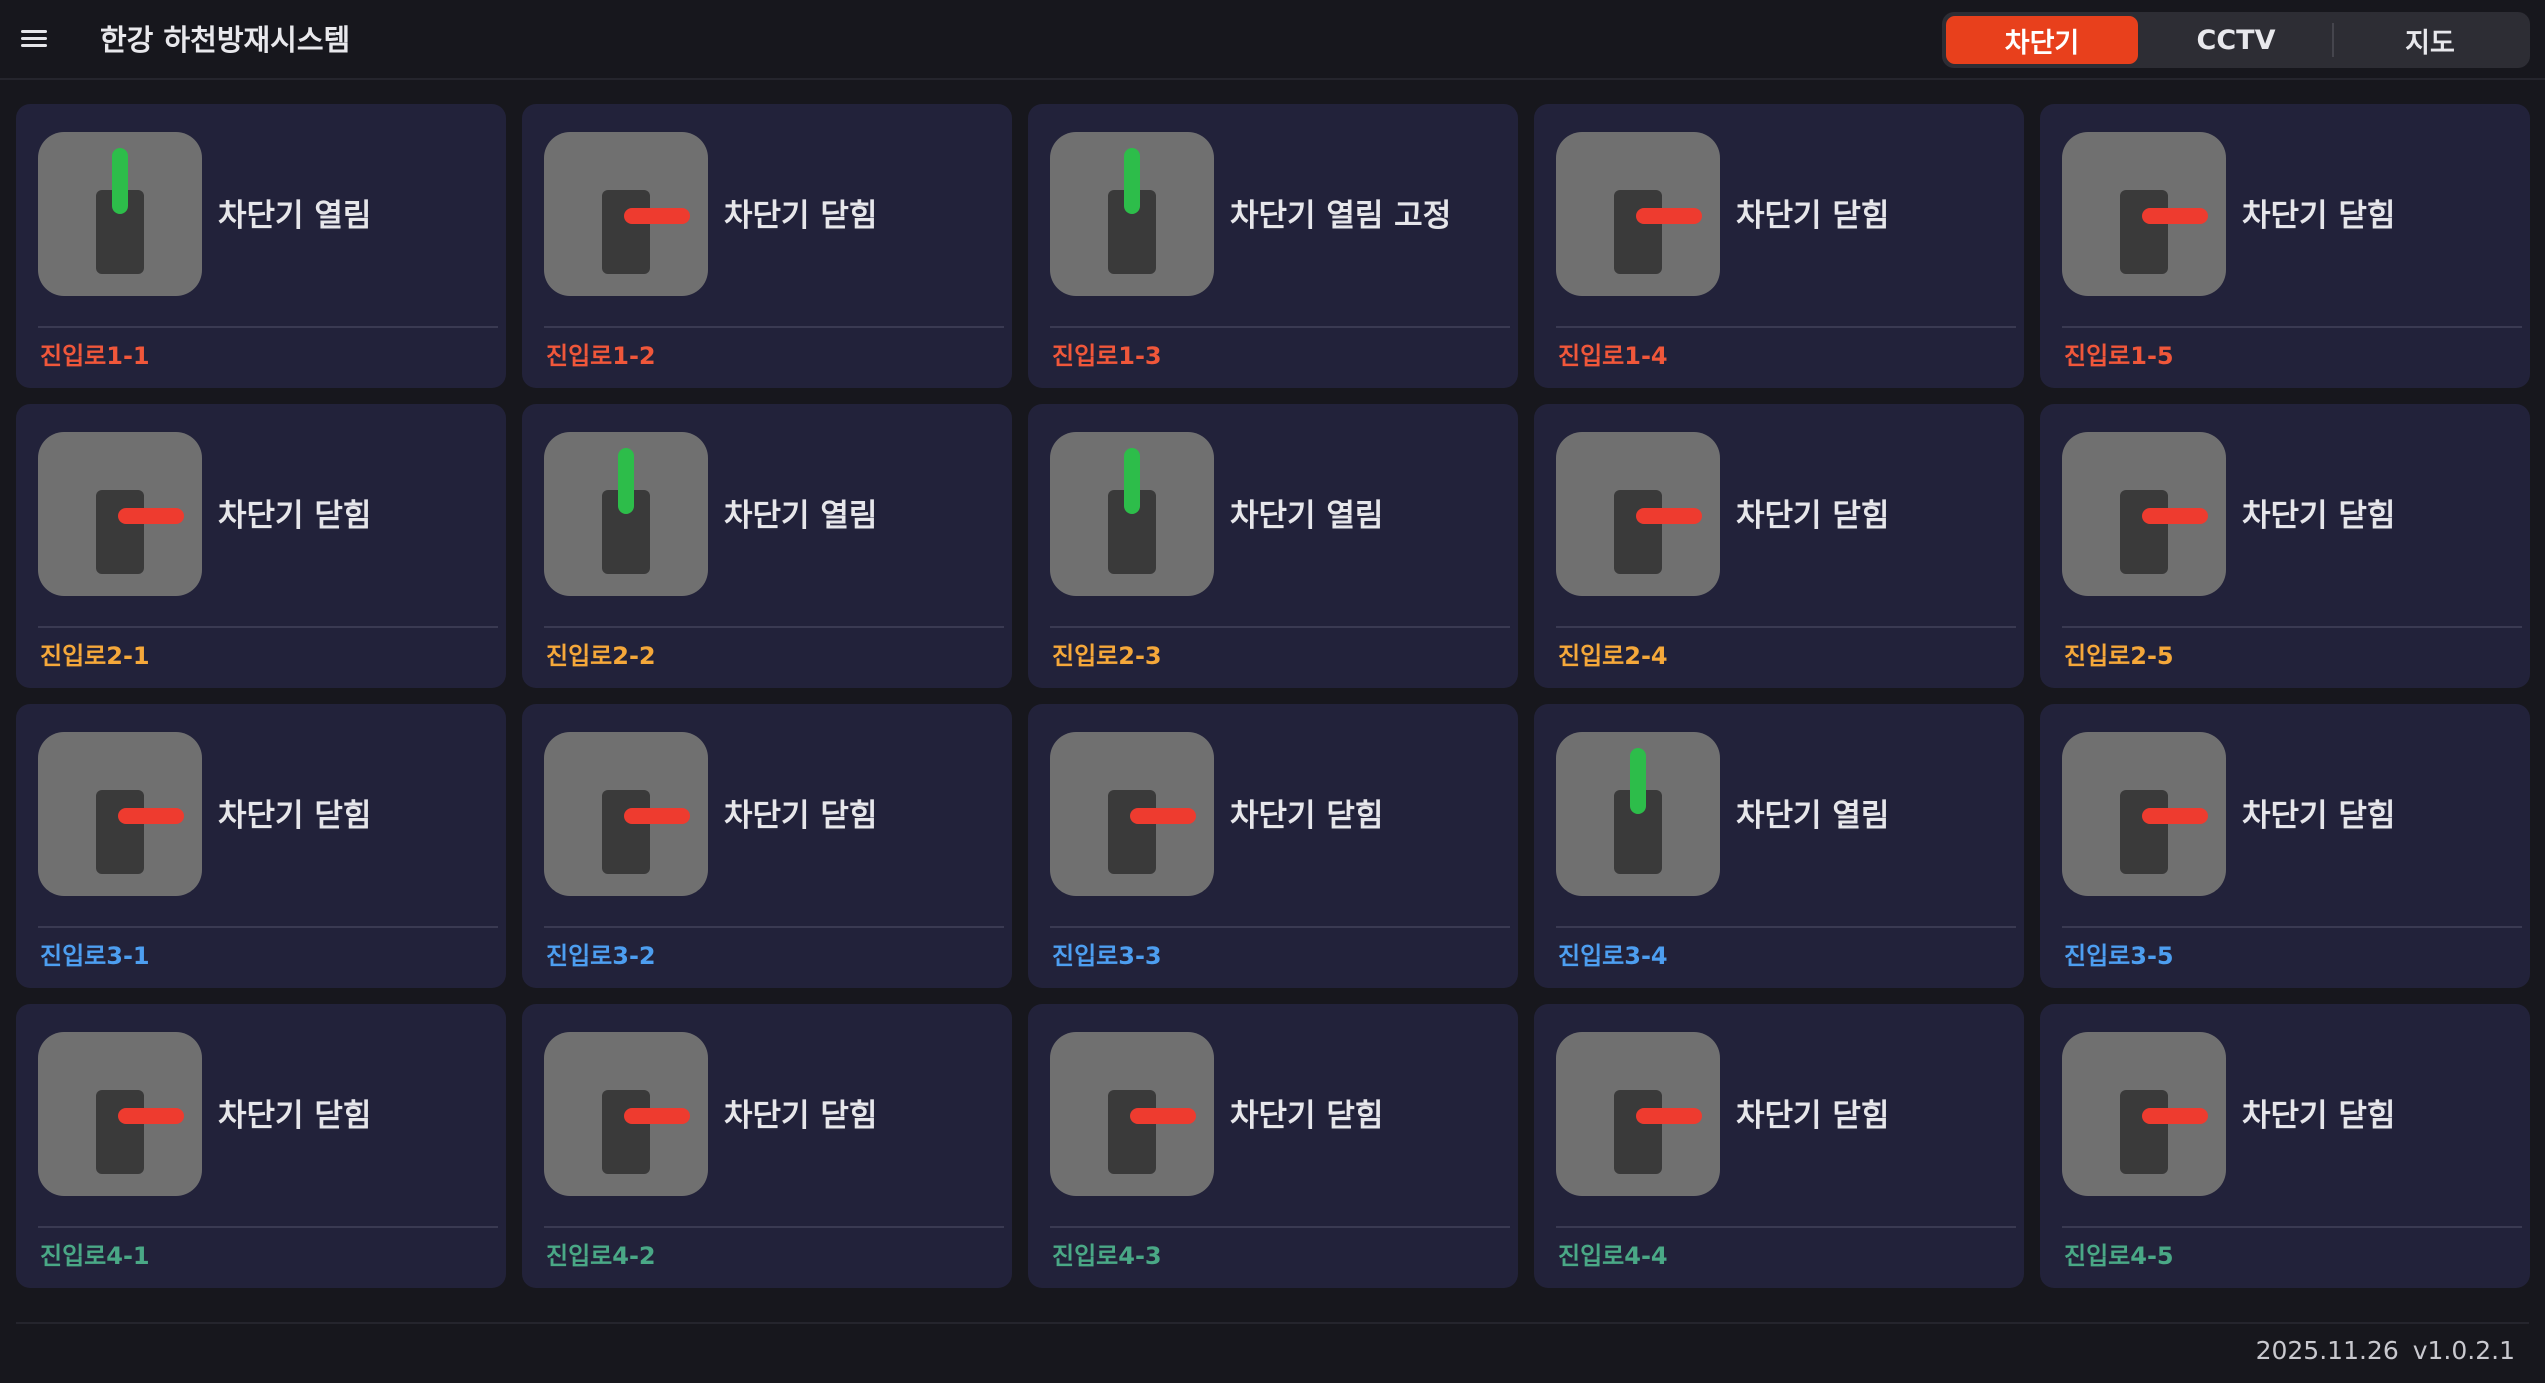 The image size is (2545, 1383). What do you see at coordinates (34, 39) in the screenshot?
I see `hamburger-menu-icon` at bounding box center [34, 39].